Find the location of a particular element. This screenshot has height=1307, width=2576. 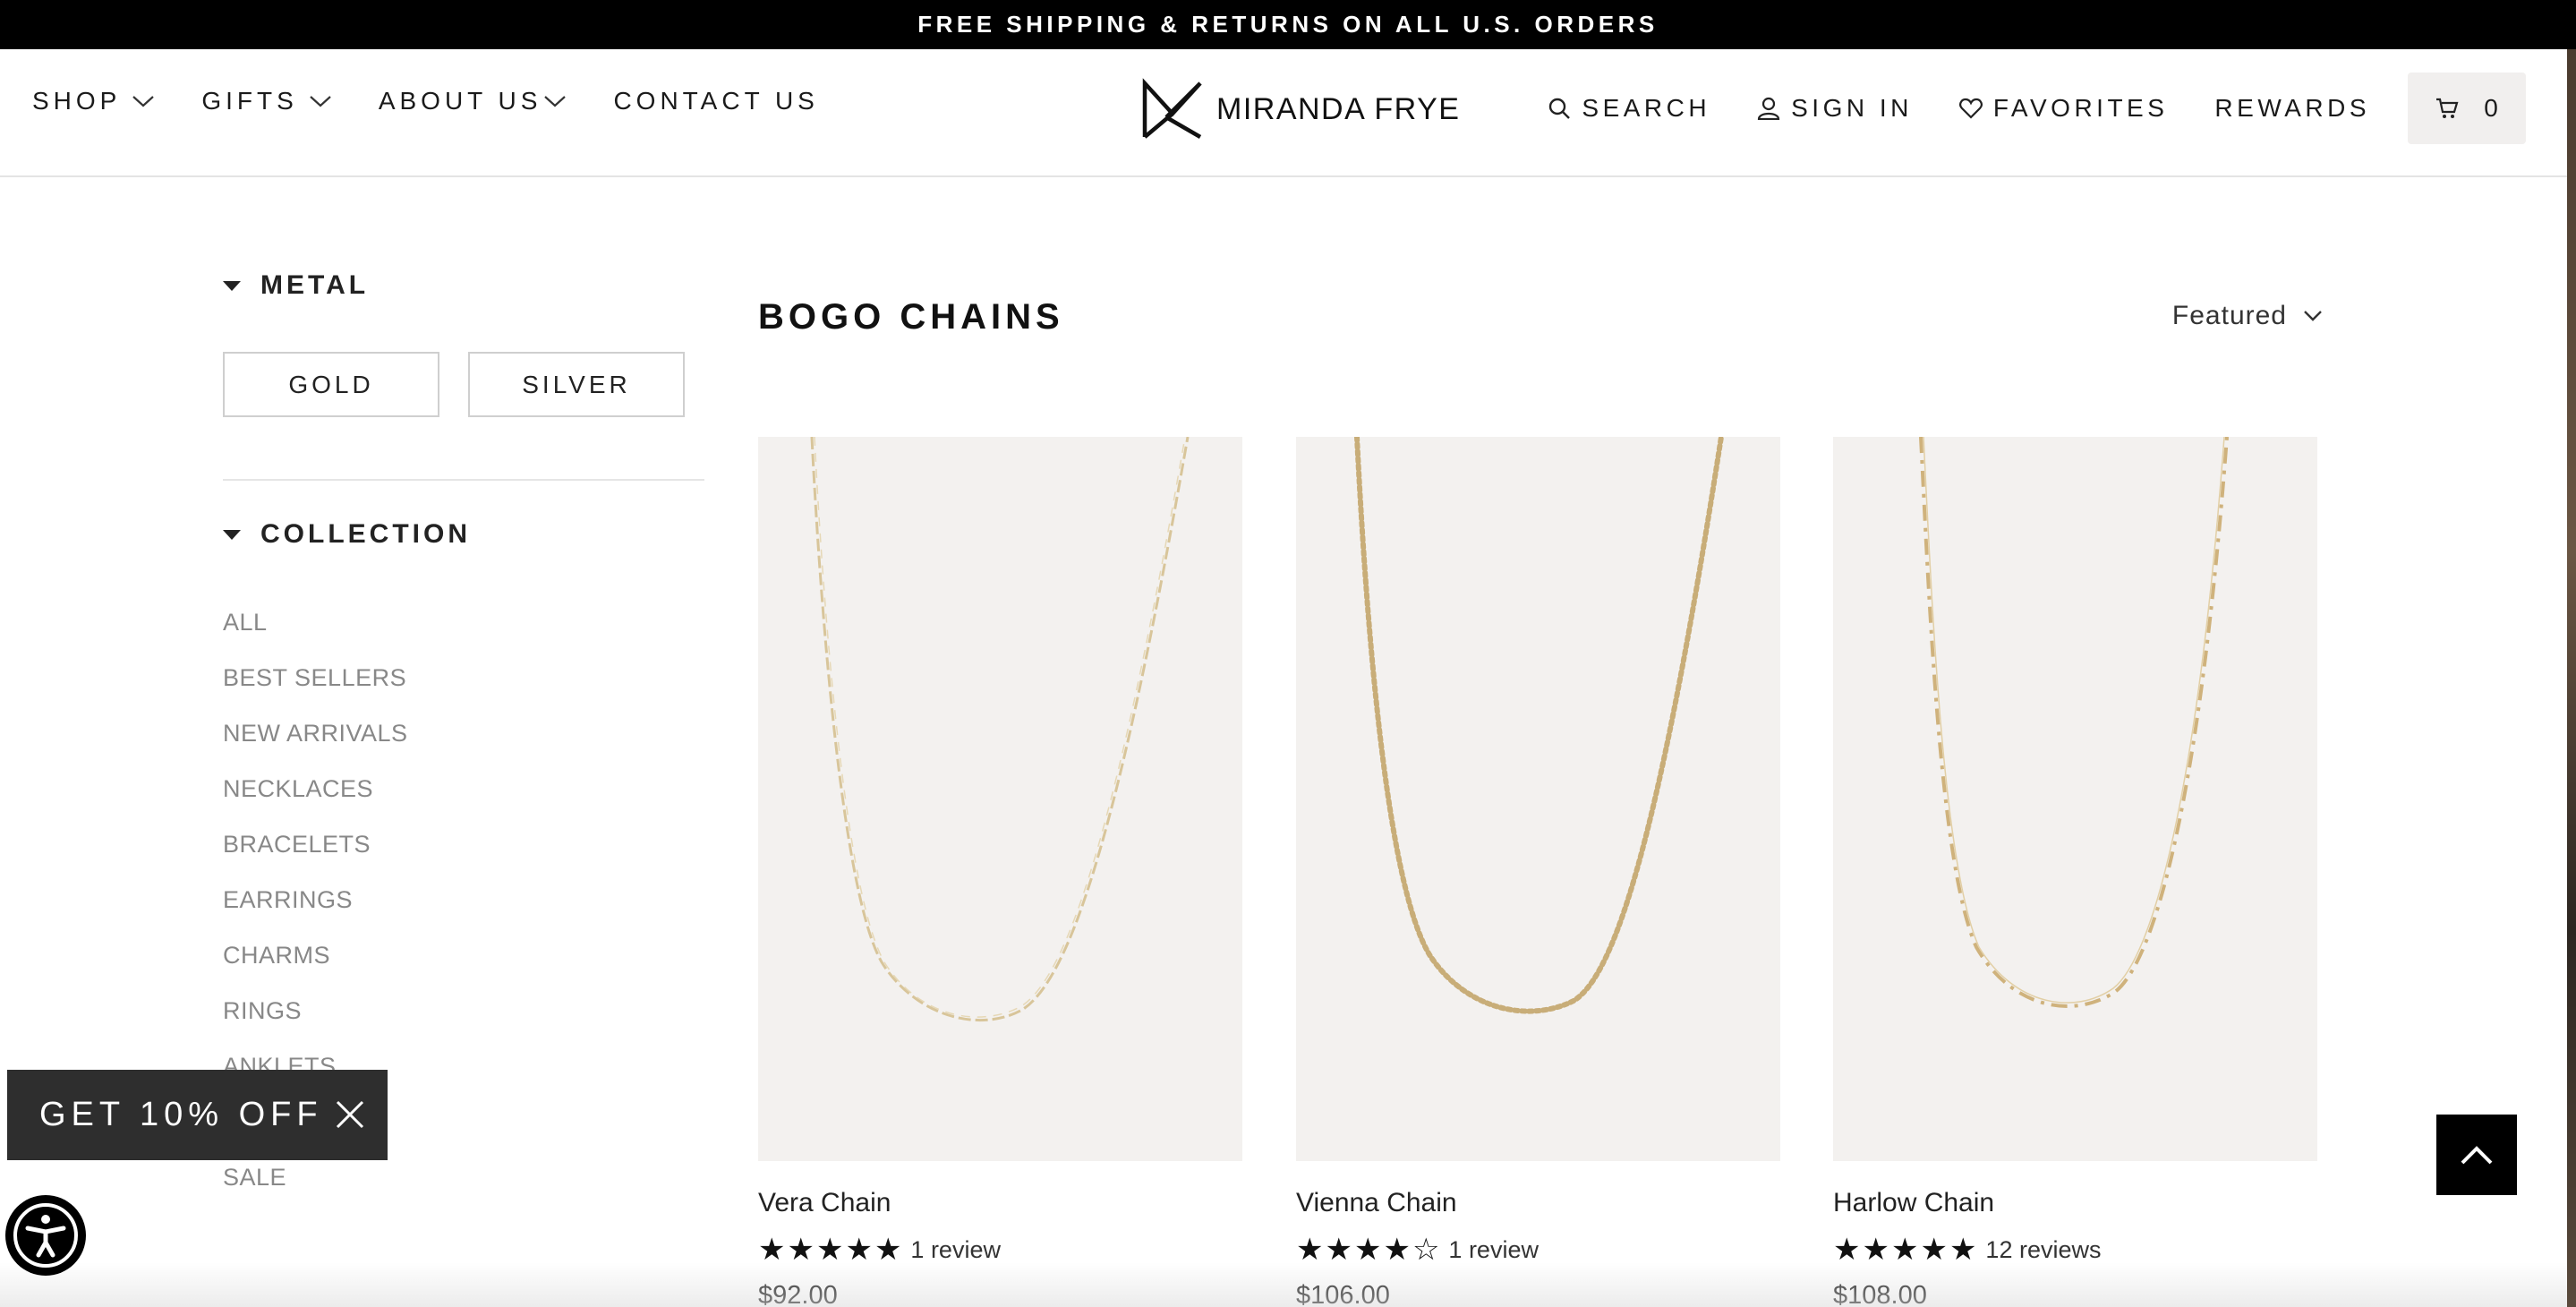

nav-about-us-label: ABOUT US is located at coordinates (460, 101).